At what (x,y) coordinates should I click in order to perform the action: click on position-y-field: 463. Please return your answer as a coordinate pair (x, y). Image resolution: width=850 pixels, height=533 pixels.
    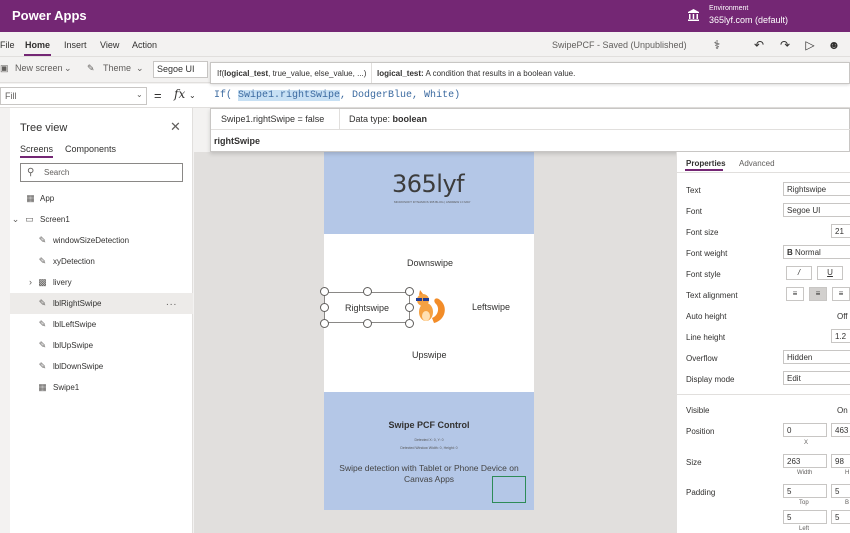
    Looking at the image, I should click on (840, 430).